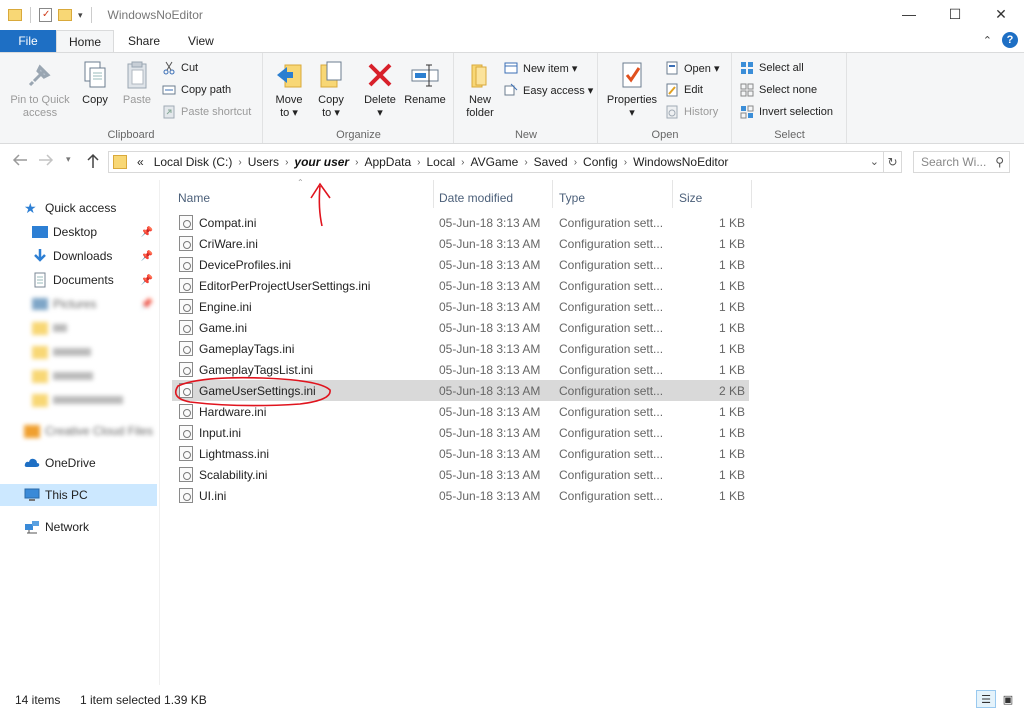 This screenshot has height=713, width=1024. I want to click on minimize-button: —, so click(909, 14).